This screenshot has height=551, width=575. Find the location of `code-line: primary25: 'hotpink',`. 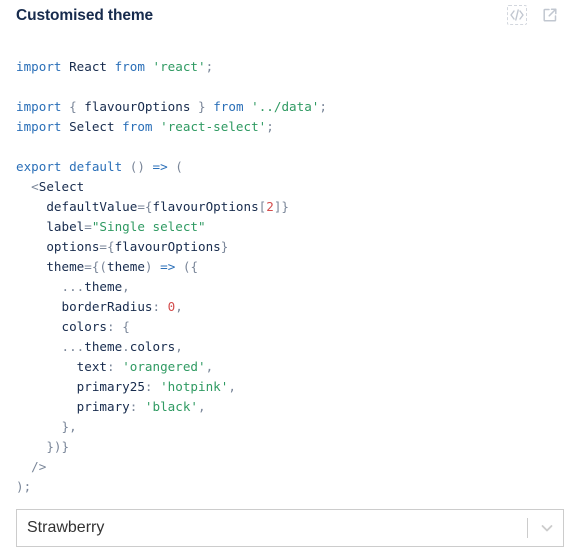

code-line: primary25: 'hotpink', is located at coordinates (171, 387).